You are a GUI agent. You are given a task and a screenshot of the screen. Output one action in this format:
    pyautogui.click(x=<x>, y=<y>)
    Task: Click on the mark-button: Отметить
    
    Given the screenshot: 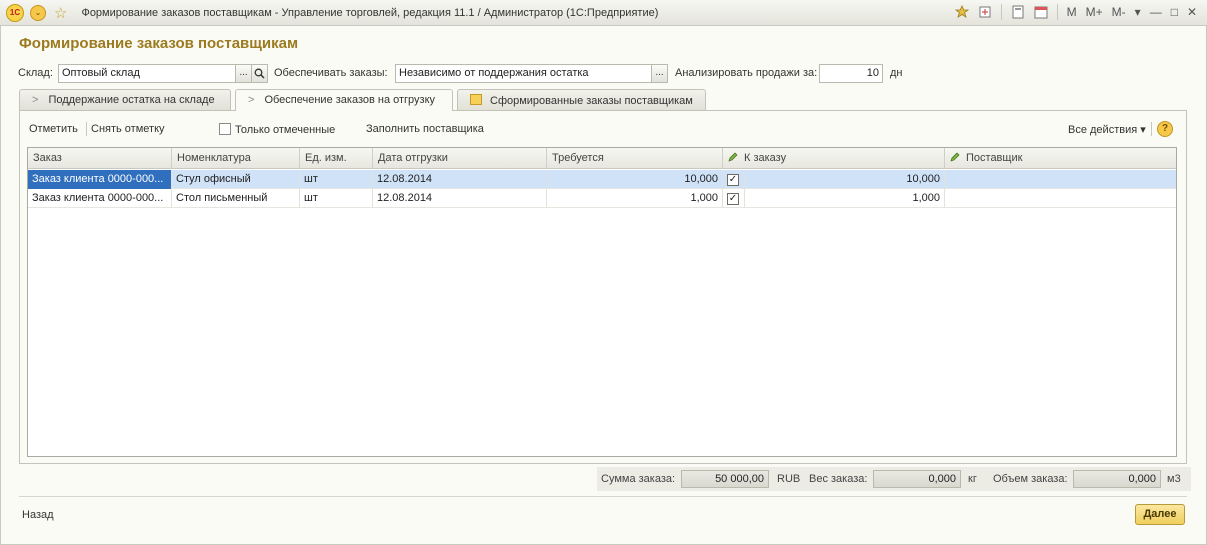 What is the action you would take?
    pyautogui.click(x=53, y=129)
    